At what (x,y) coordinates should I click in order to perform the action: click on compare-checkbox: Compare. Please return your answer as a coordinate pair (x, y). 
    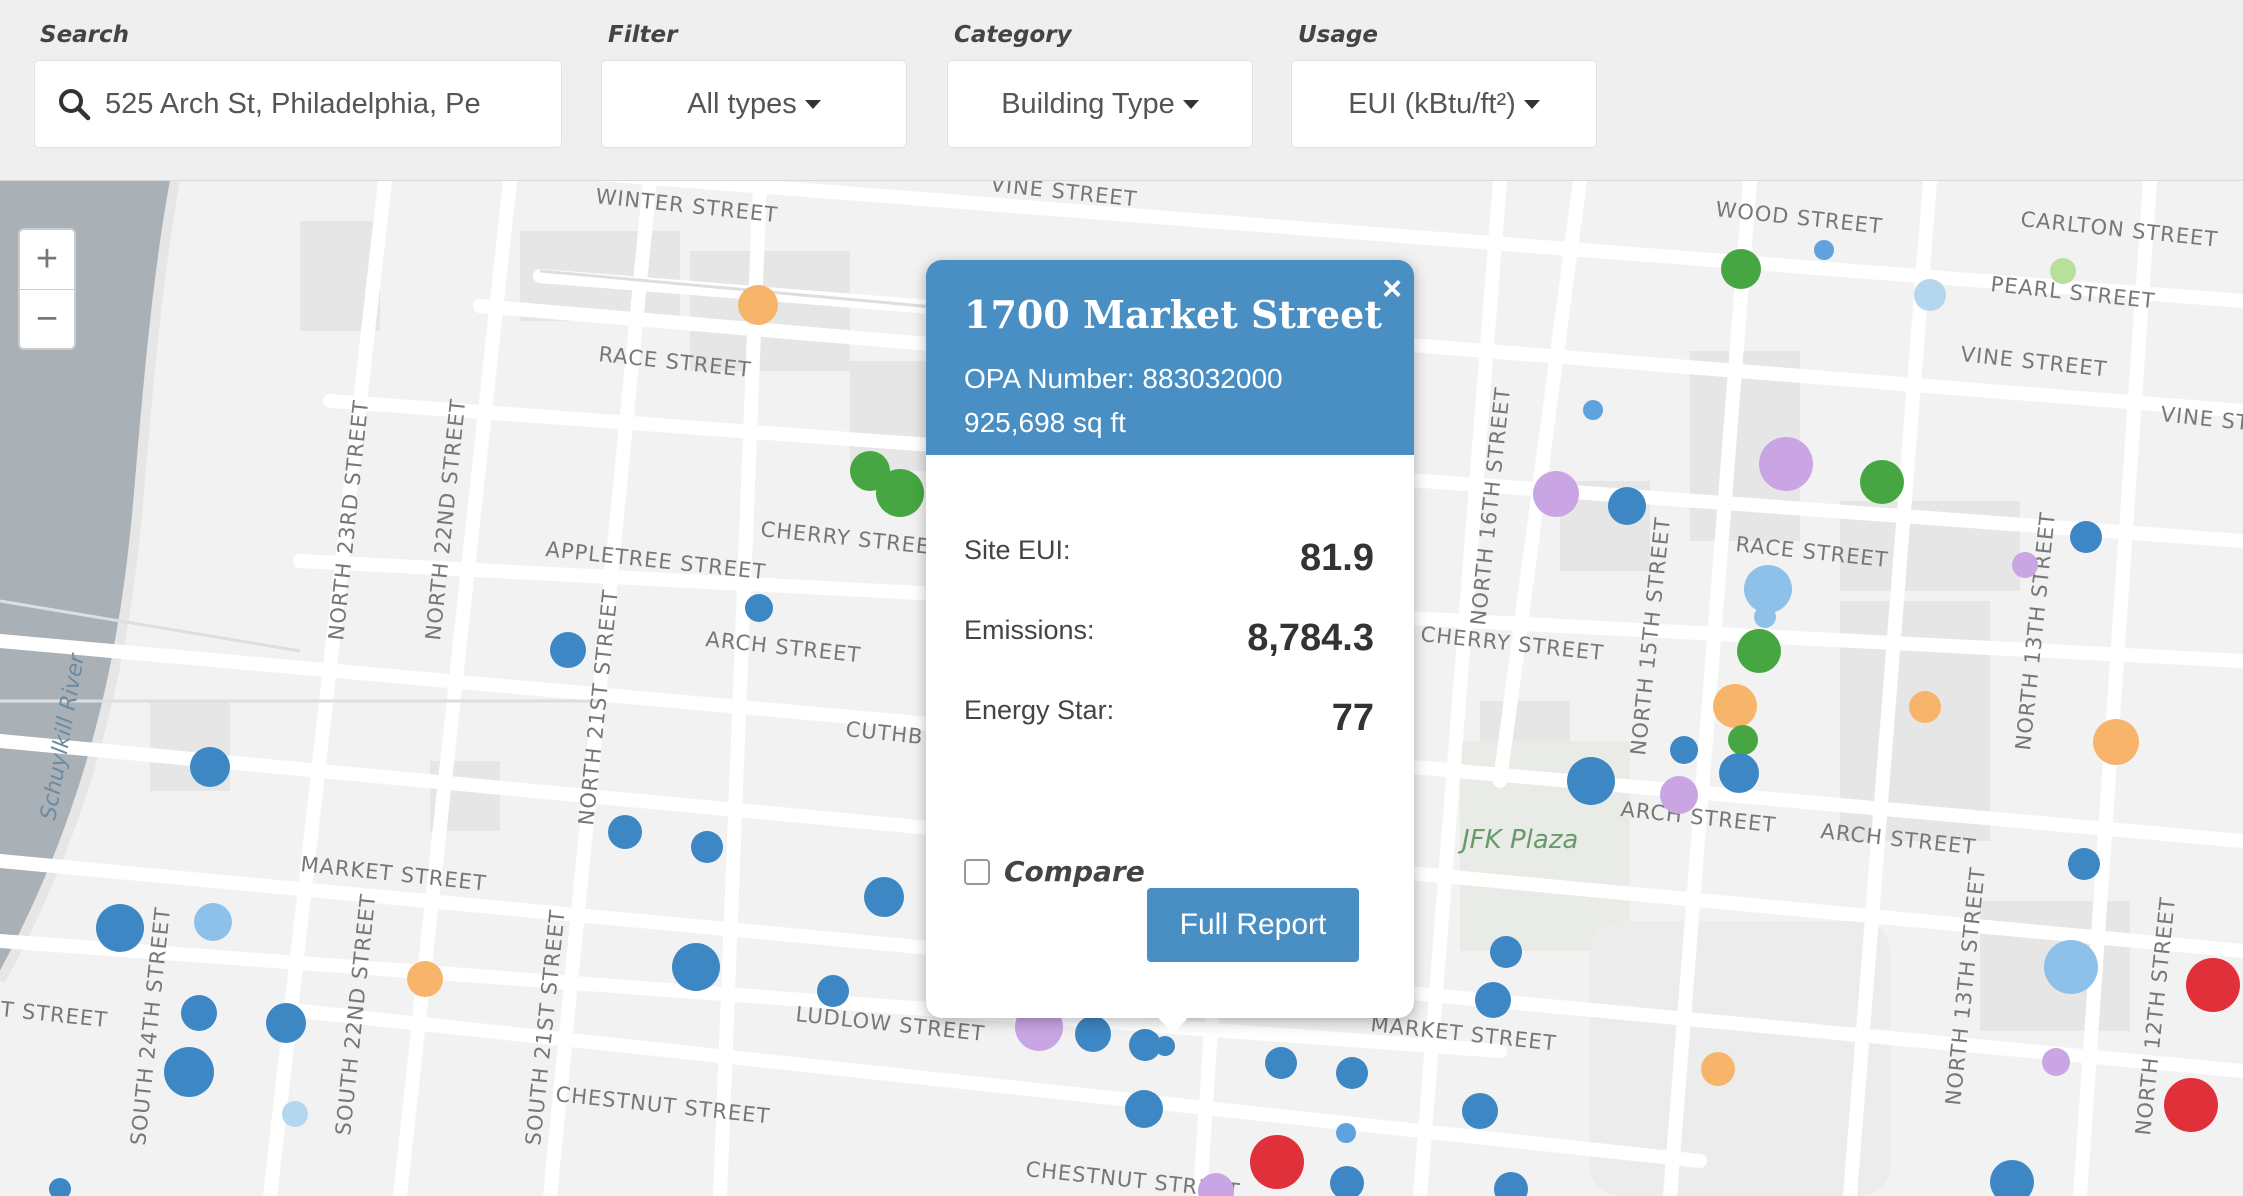
    Looking at the image, I should click on (1054, 871).